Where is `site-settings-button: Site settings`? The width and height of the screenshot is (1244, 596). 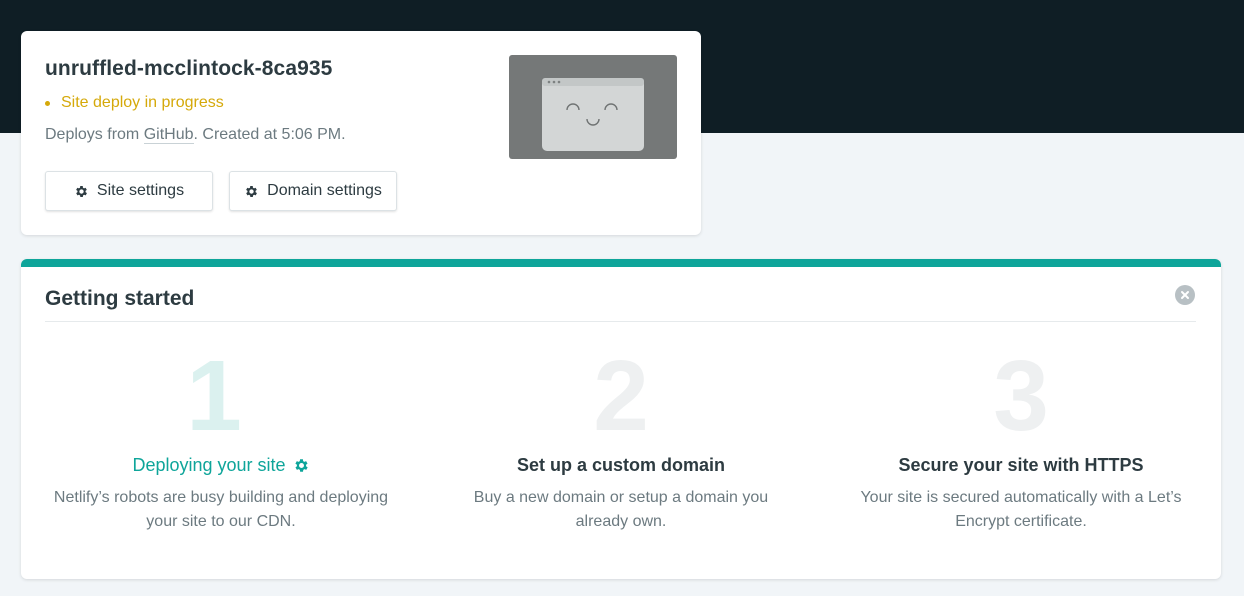
site-settings-button: Site settings is located at coordinates (129, 191).